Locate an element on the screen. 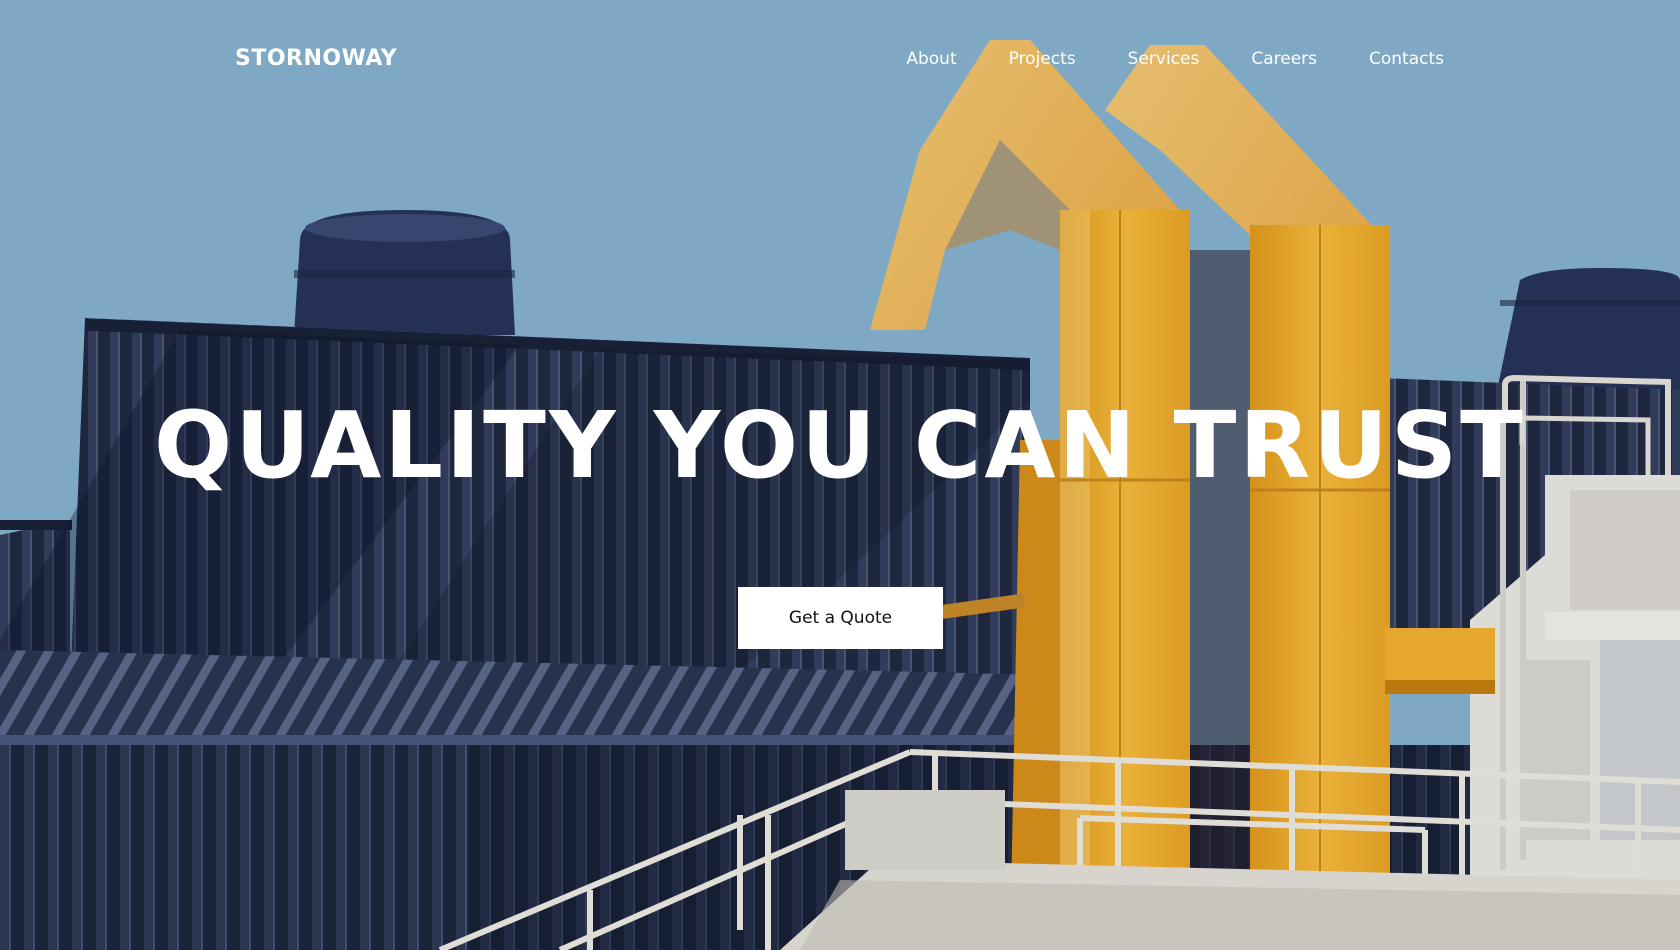  hero-headline: QUALITY YOU CAN TRUST is located at coordinates (840, 445).